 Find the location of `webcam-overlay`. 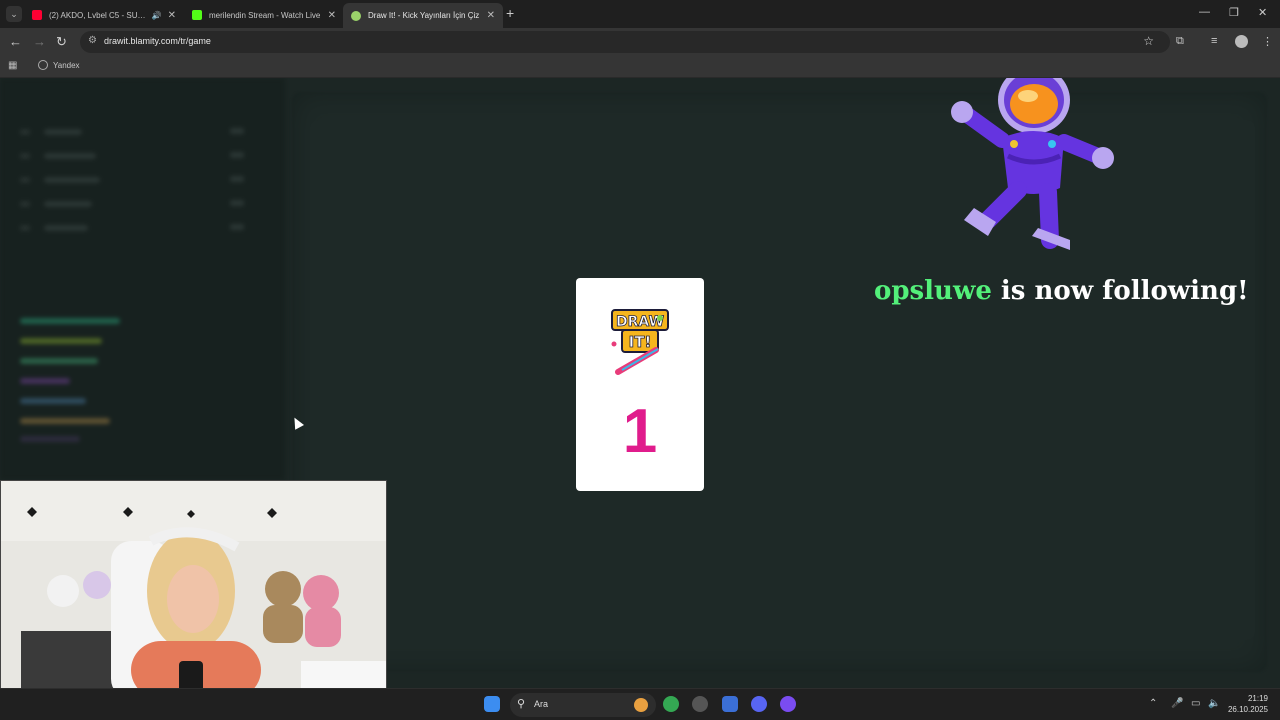

webcam-overlay is located at coordinates (193, 589).